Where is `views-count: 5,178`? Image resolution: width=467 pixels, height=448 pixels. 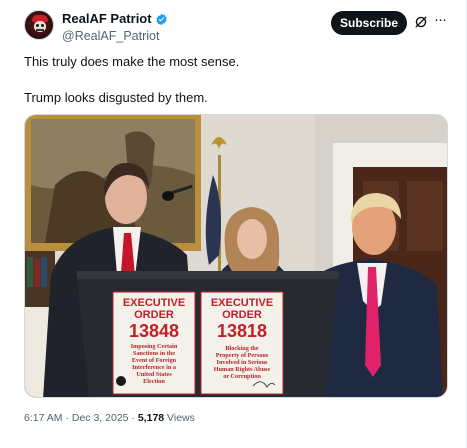
views-count: 5,178 is located at coordinates (151, 418).